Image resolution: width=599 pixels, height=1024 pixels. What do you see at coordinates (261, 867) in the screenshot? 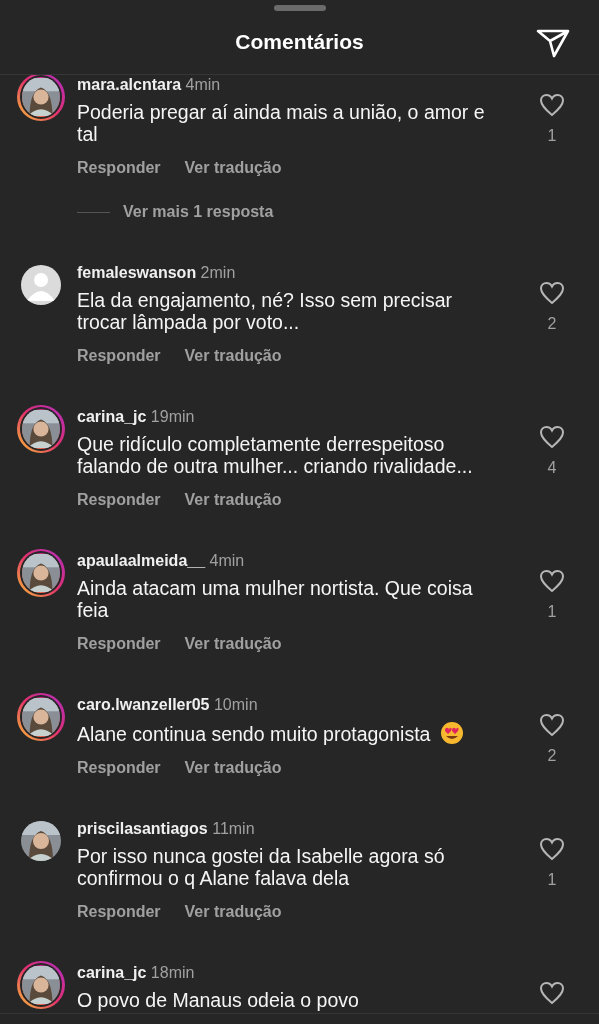
I see `comment-text: Por isso nunca gostei da Isabelle agora só confirmou o q Alane falava dela` at bounding box center [261, 867].